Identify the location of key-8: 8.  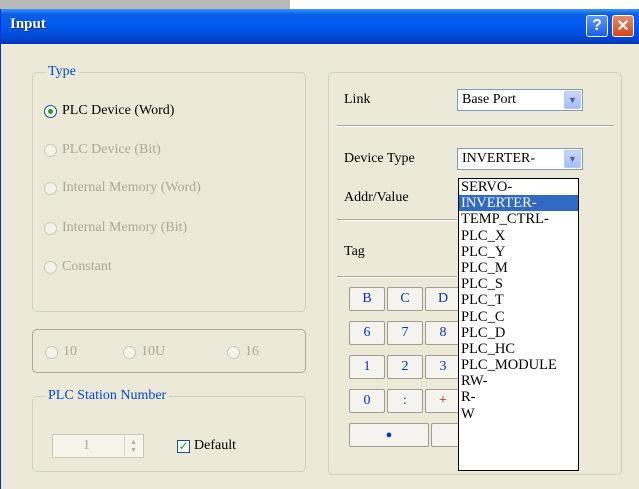
(443, 333).